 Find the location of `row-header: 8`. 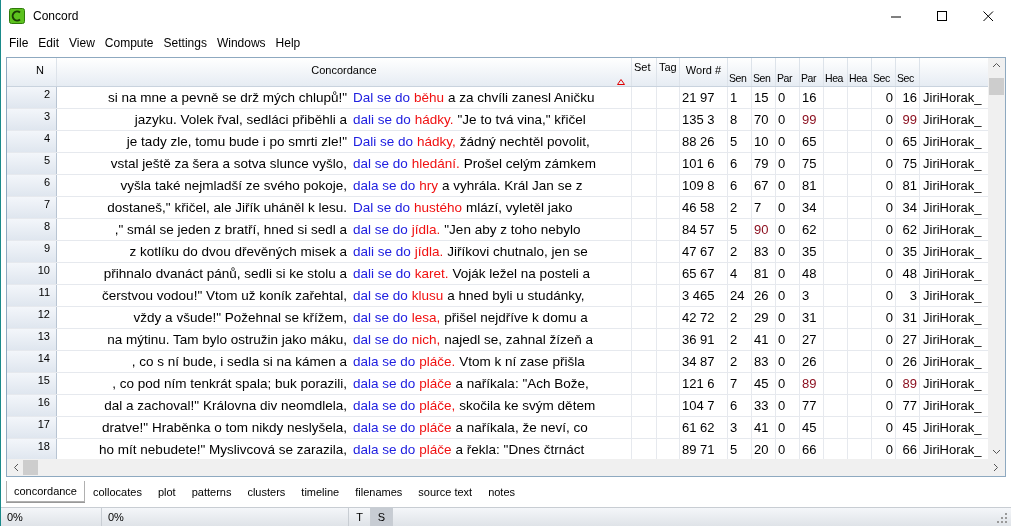

row-header: 8 is located at coordinates (32, 229).